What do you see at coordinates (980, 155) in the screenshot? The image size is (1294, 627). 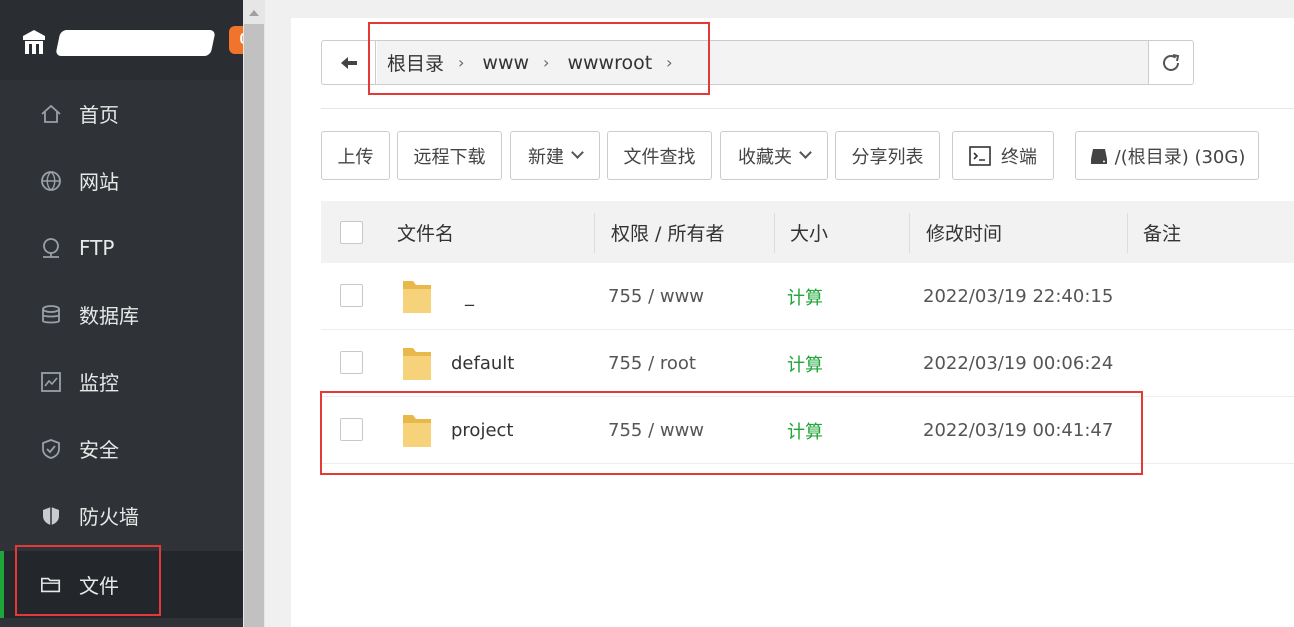 I see `terminal-icon` at bounding box center [980, 155].